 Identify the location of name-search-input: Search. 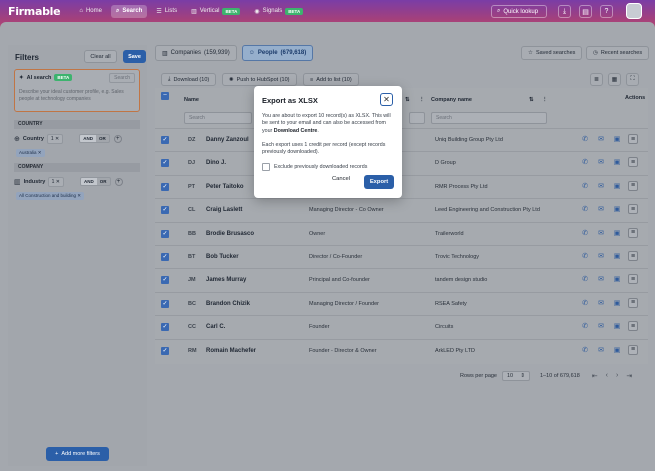
(218, 118).